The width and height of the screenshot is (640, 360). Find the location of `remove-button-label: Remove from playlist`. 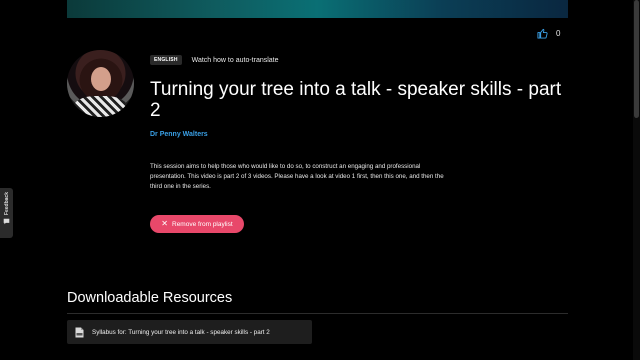

remove-button-label: Remove from playlist is located at coordinates (202, 224).